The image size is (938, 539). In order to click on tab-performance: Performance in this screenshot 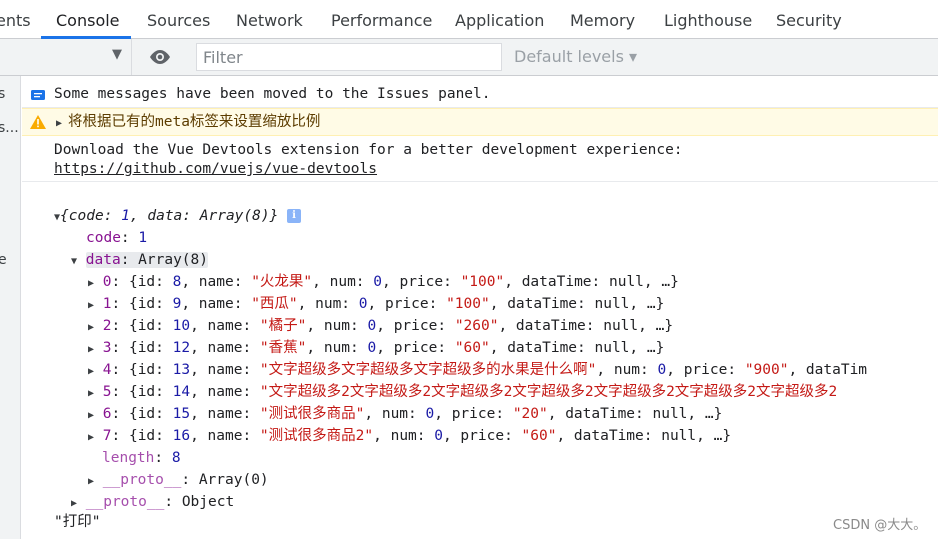, I will do `click(381, 19)`.